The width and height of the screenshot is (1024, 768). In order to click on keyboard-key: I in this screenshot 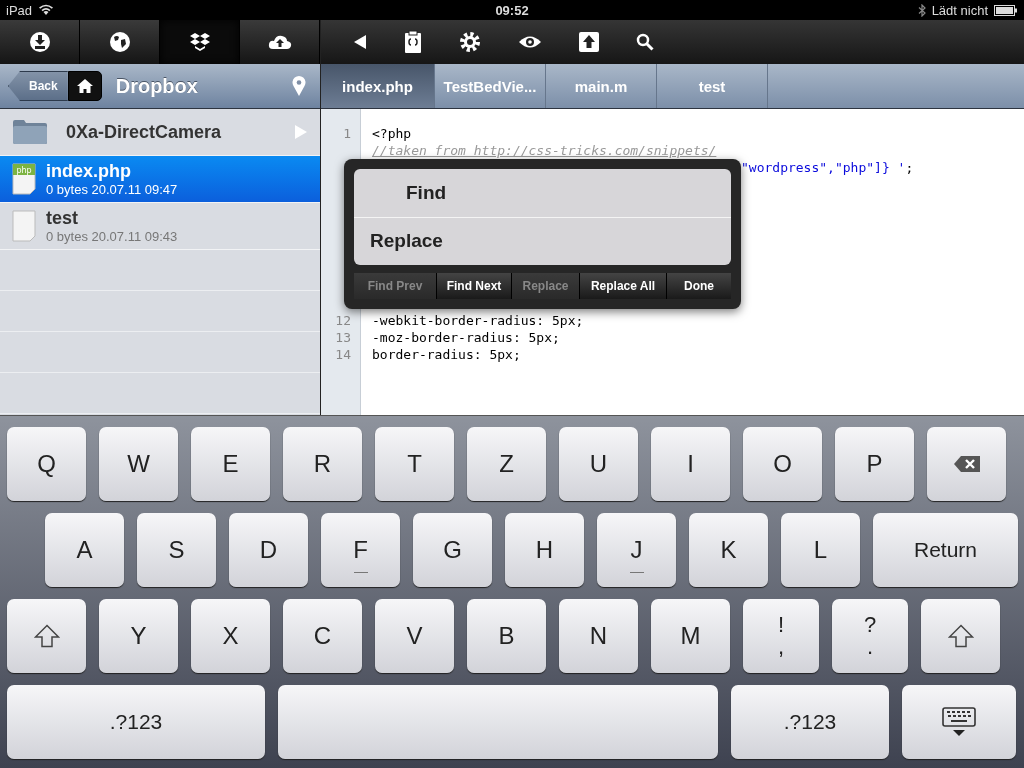, I will do `click(690, 464)`.